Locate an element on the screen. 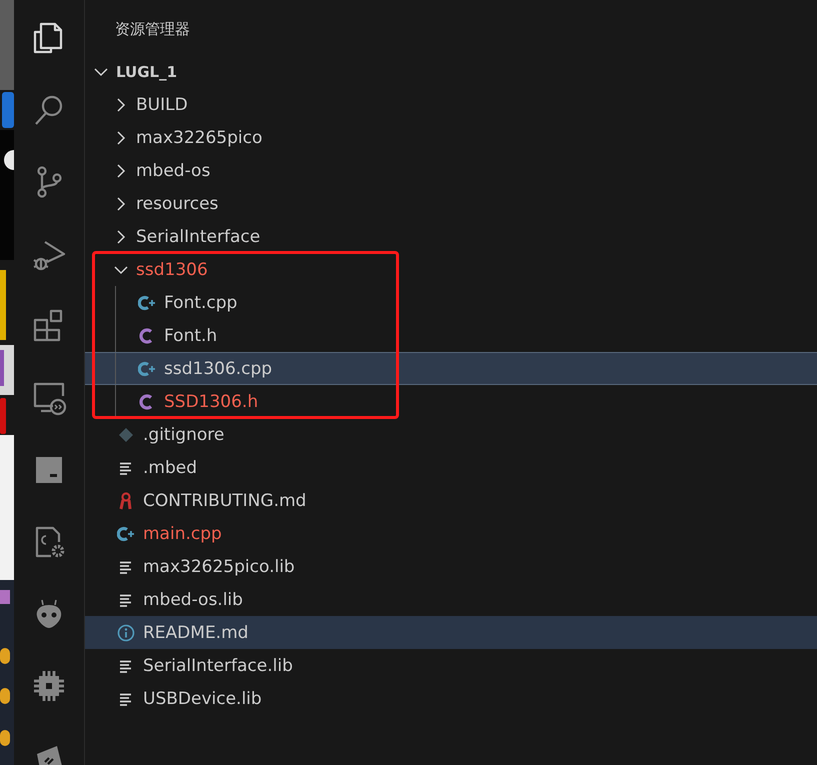 This screenshot has height=765, width=817. tree-item: ssd1306 is located at coordinates (451, 269).